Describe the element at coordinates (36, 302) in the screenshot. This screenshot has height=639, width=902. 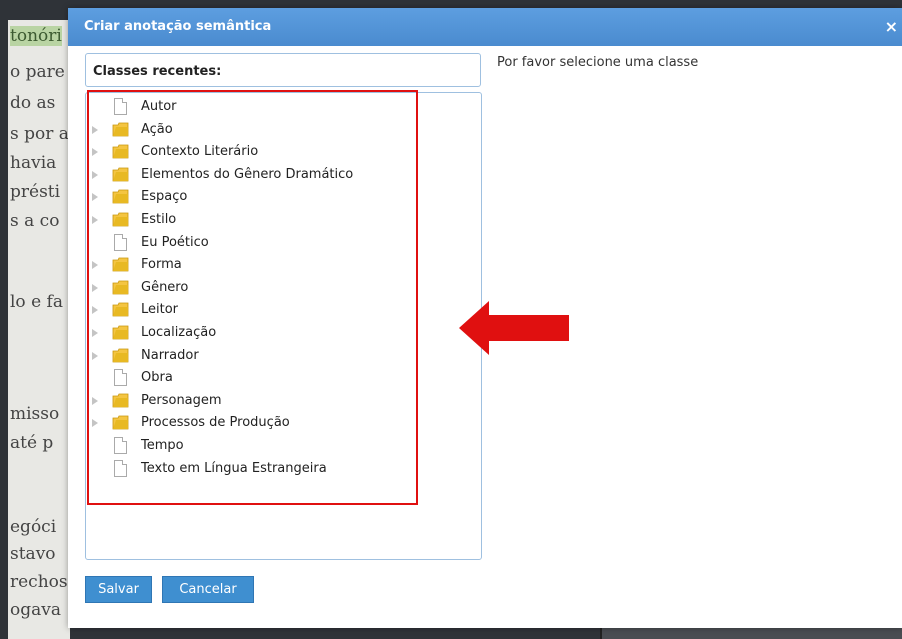
I see `background-text-line: lo e fa` at that location.